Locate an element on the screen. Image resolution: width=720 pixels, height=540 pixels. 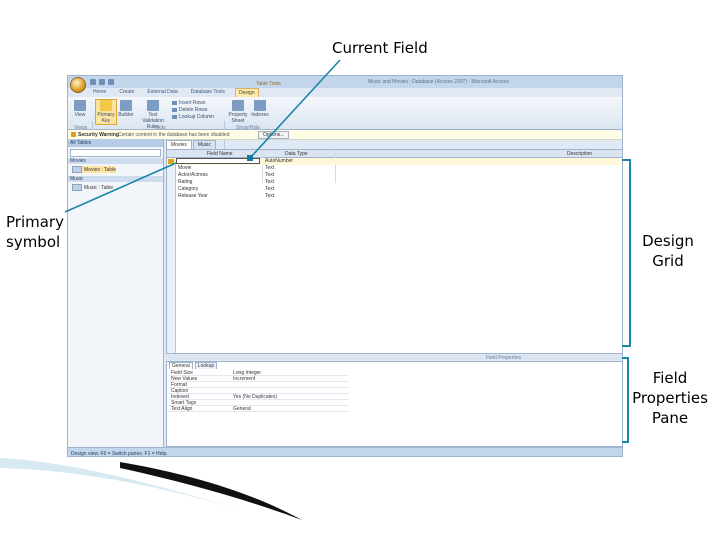
field-name-cell: Actor/Actress is located at coordinates (193, 175).